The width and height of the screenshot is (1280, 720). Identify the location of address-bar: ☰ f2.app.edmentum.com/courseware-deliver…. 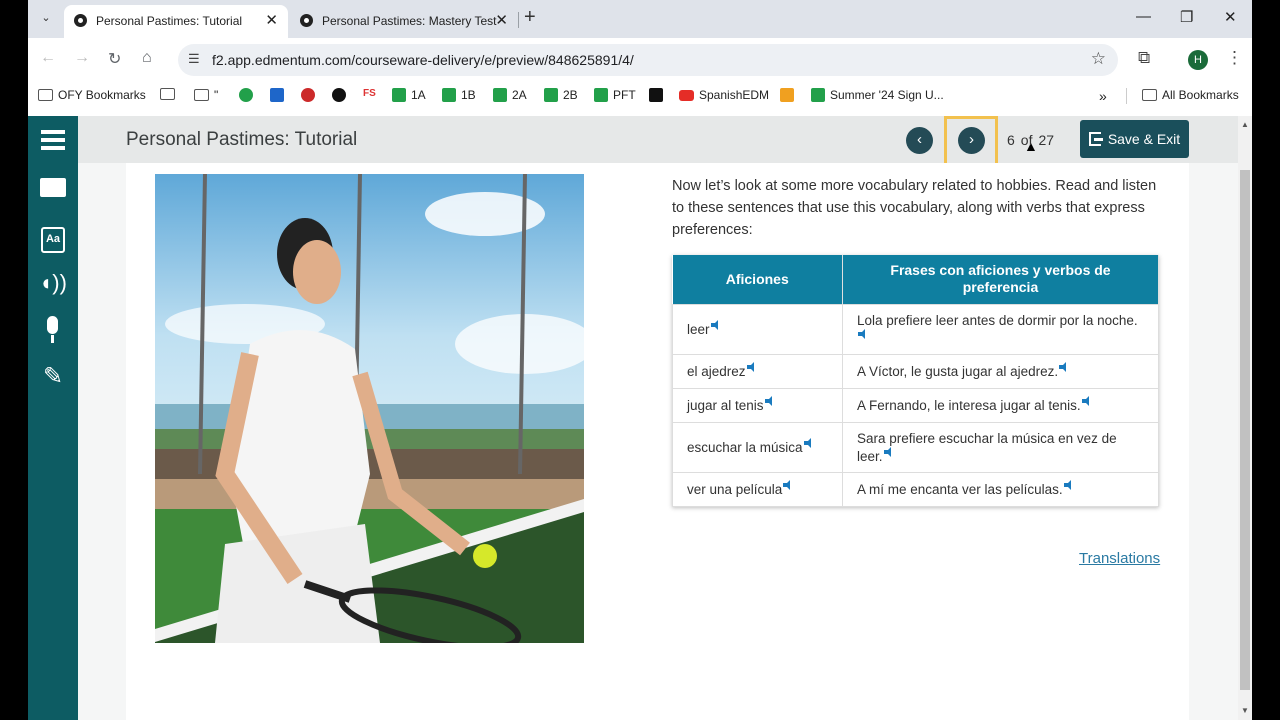
(648, 60).